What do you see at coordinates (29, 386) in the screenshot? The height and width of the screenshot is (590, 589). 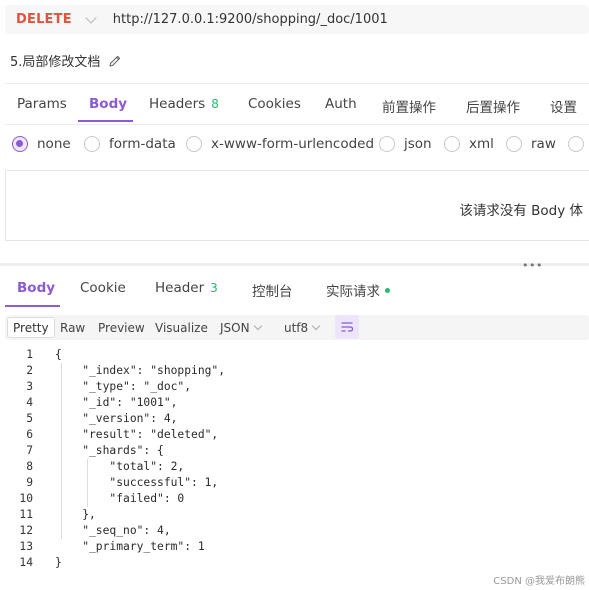 I see `line-number: 3` at bounding box center [29, 386].